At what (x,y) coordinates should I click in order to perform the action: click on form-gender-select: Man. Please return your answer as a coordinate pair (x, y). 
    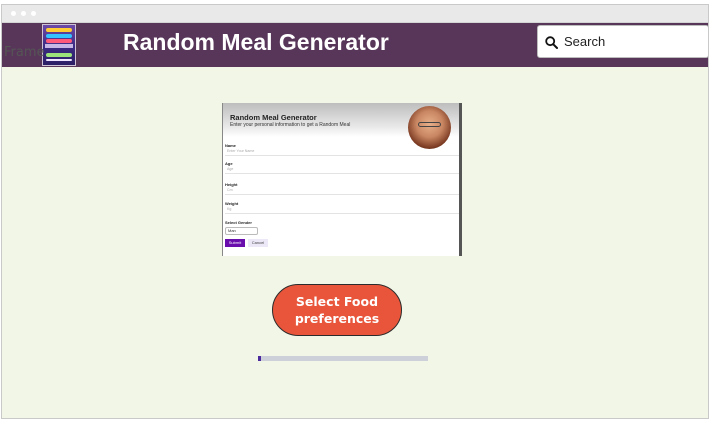
    Looking at the image, I should click on (241, 231).